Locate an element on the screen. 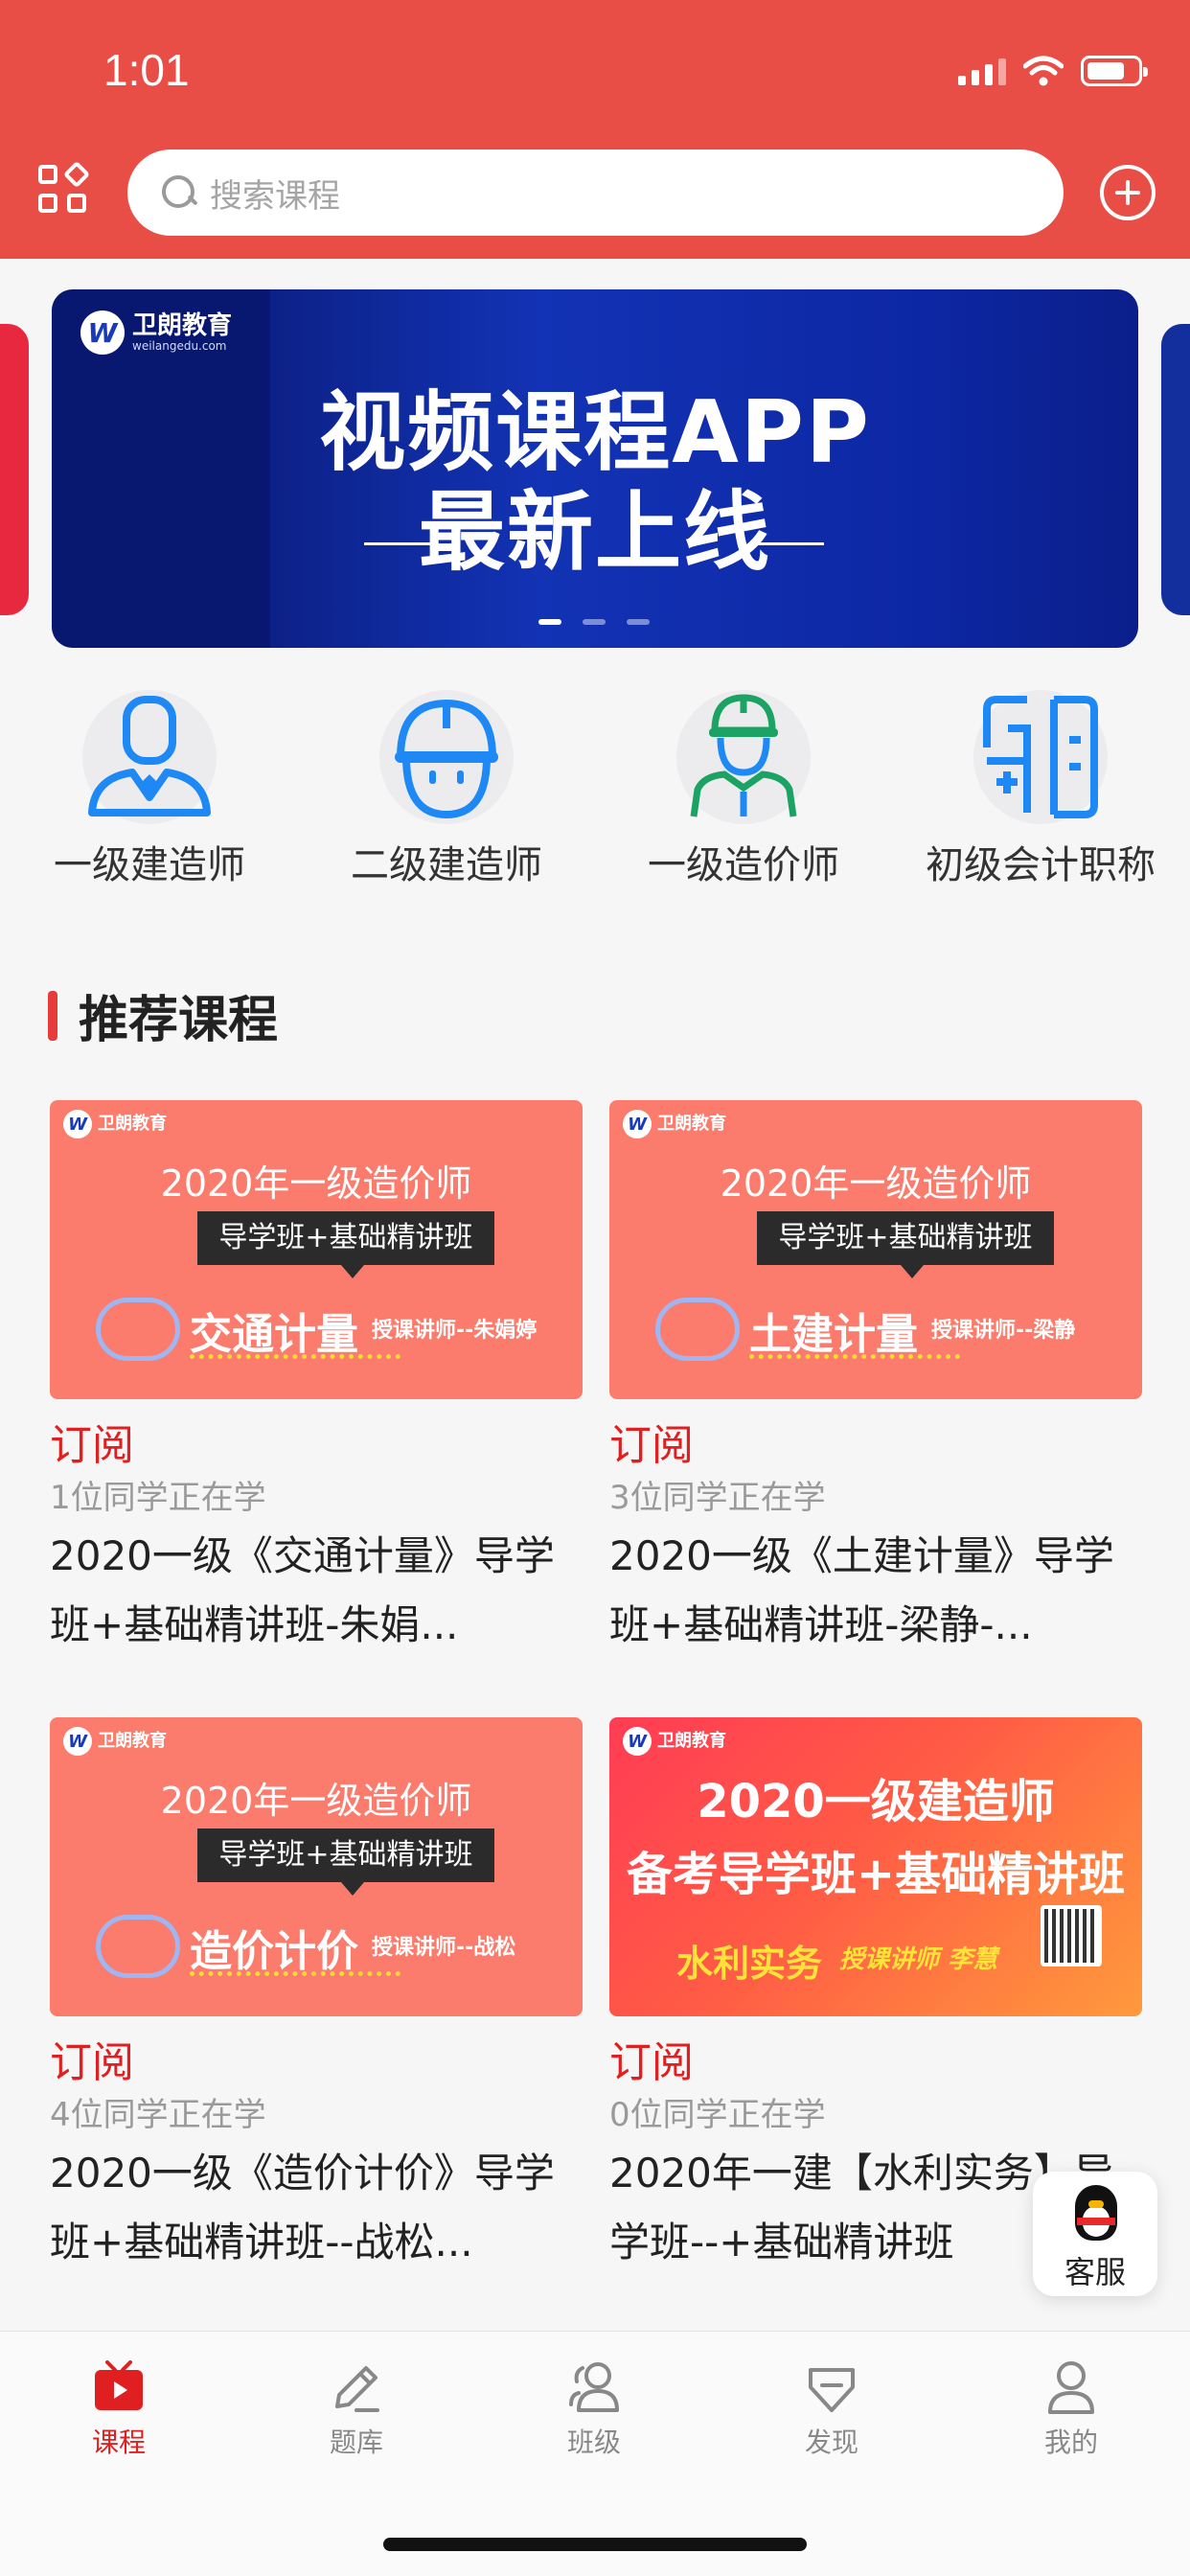 The height and width of the screenshot is (2576, 1190). learner-count: 0位同学正在学 is located at coordinates (717, 2115).